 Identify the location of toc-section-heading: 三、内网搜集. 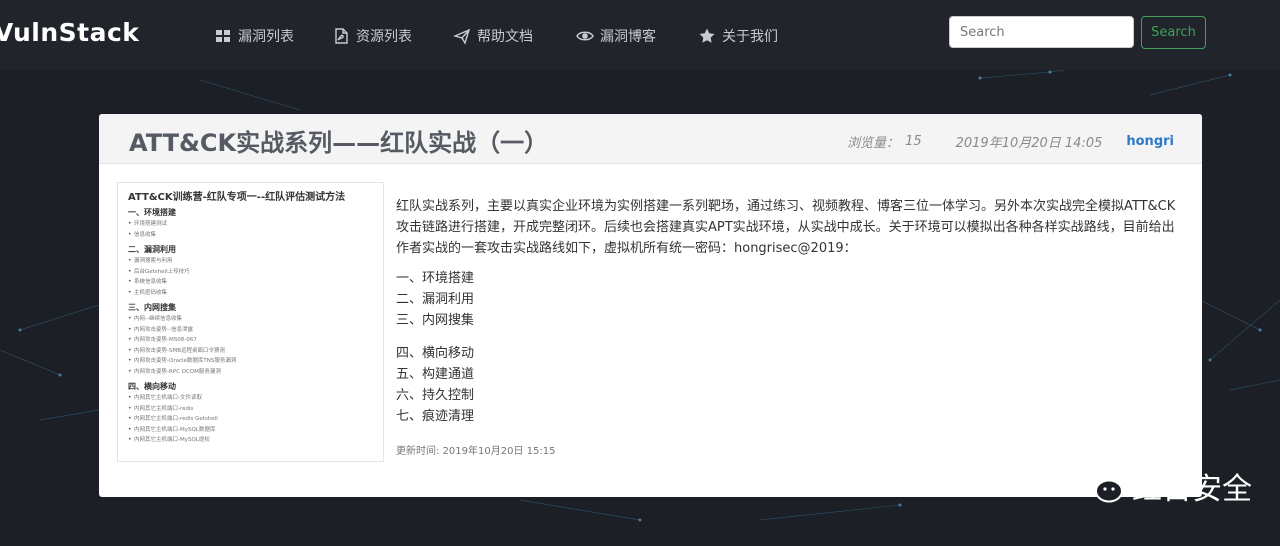
(152, 307).